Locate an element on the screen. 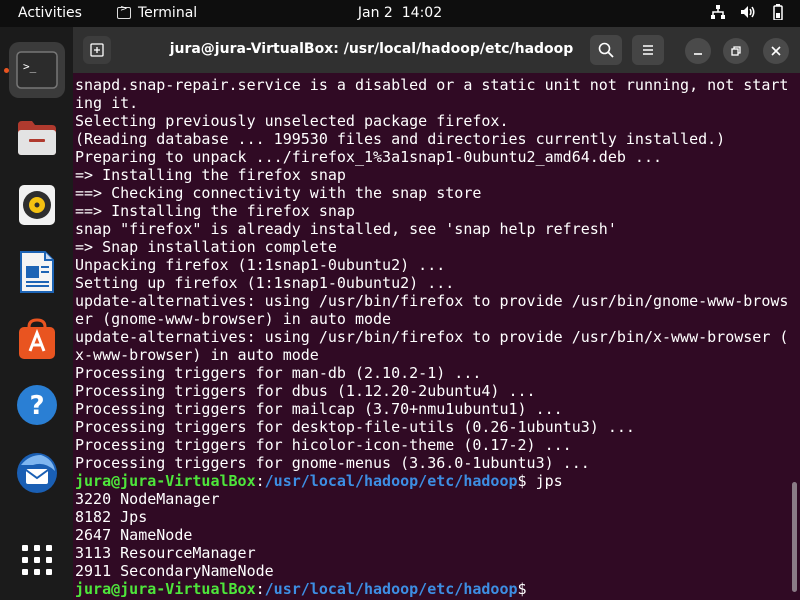 The width and height of the screenshot is (800, 600). system-tray is located at coordinates (748, 12).